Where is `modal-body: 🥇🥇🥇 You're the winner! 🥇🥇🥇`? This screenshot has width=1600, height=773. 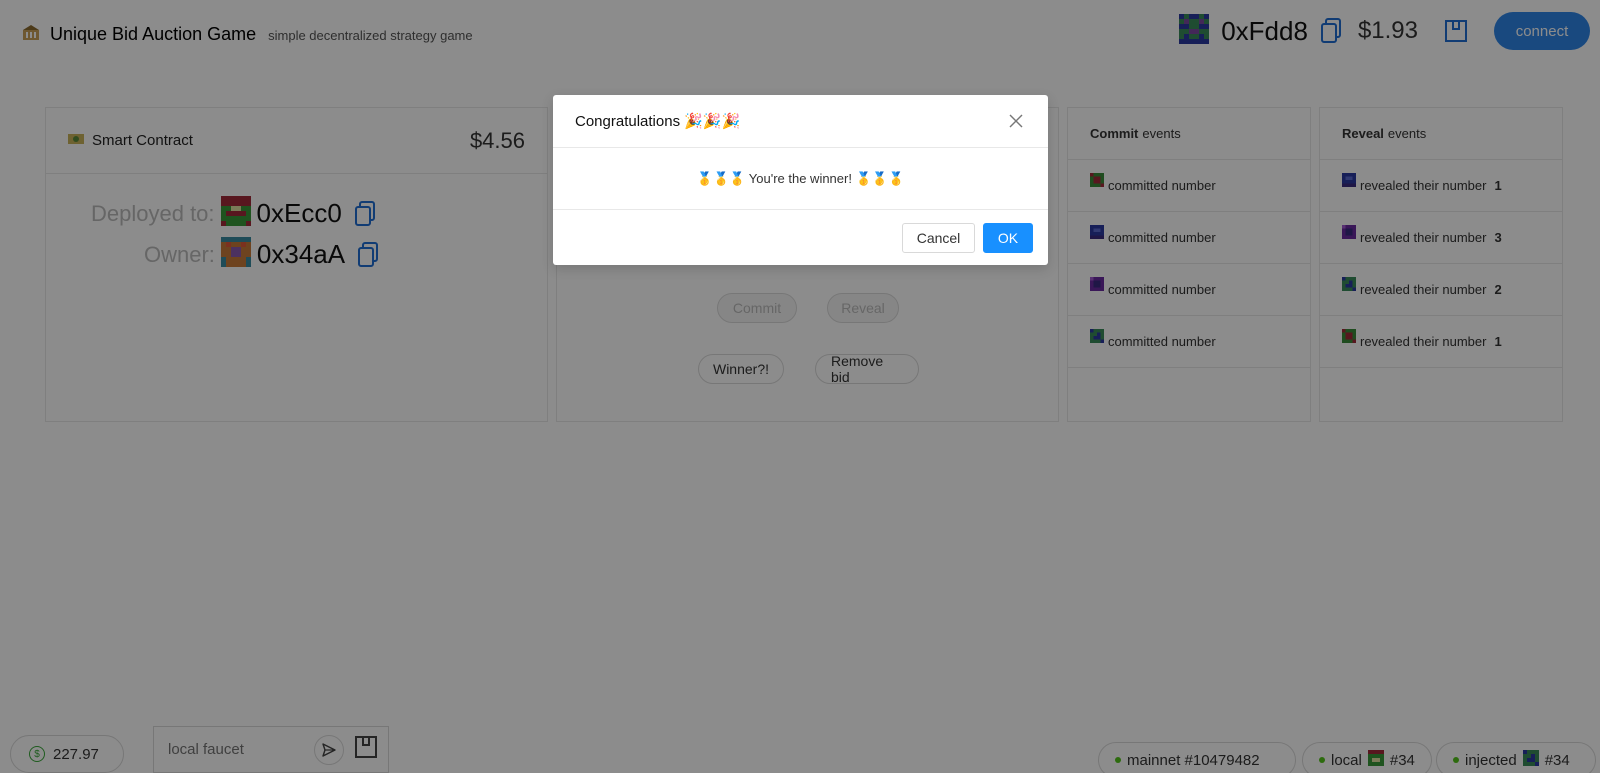 modal-body: 🥇🥇🥇 You're the winner! 🥇🥇🥇 is located at coordinates (800, 179).